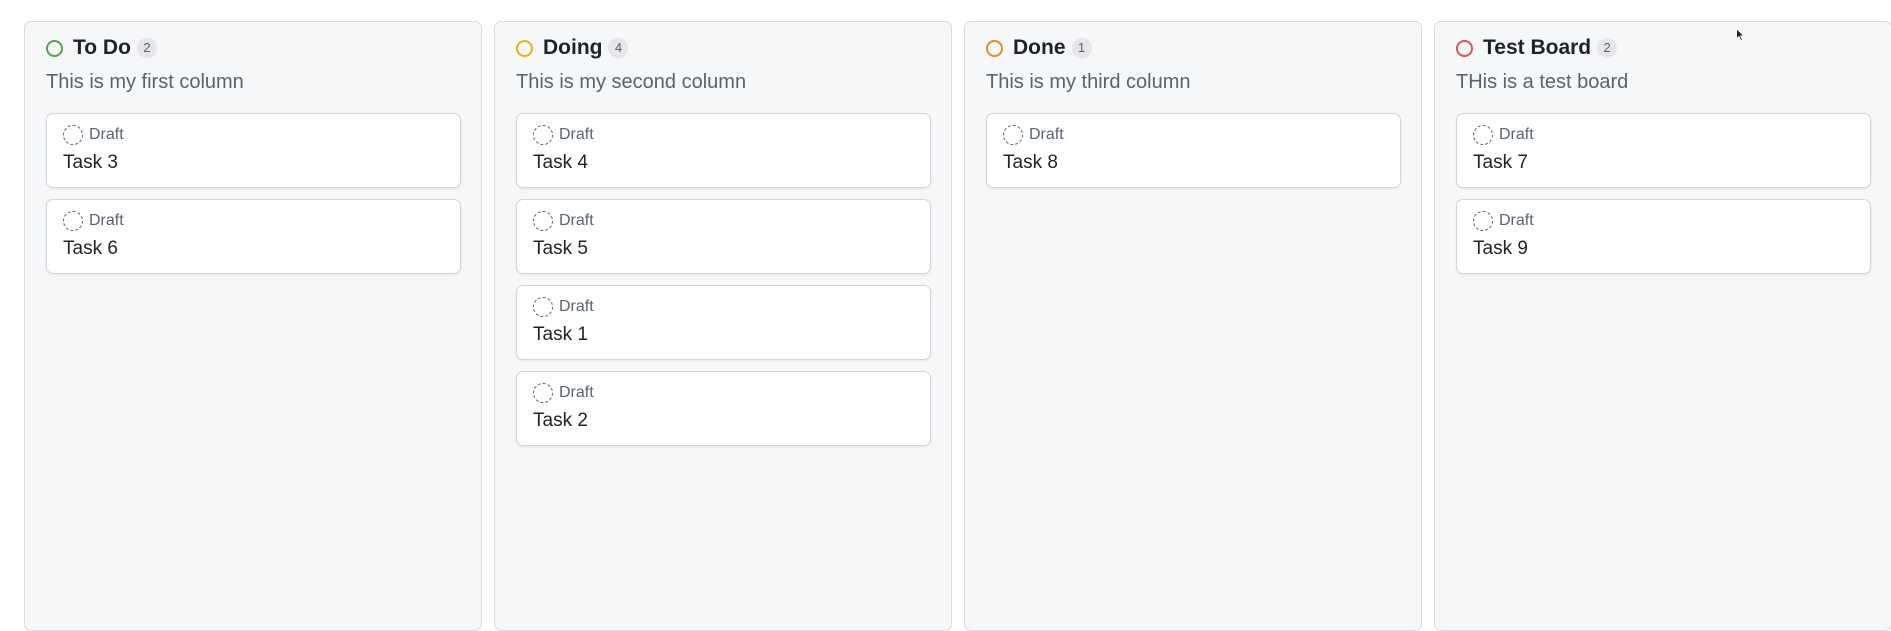 Image resolution: width=1891 pixels, height=631 pixels. I want to click on column-title: Doing, so click(572, 48).